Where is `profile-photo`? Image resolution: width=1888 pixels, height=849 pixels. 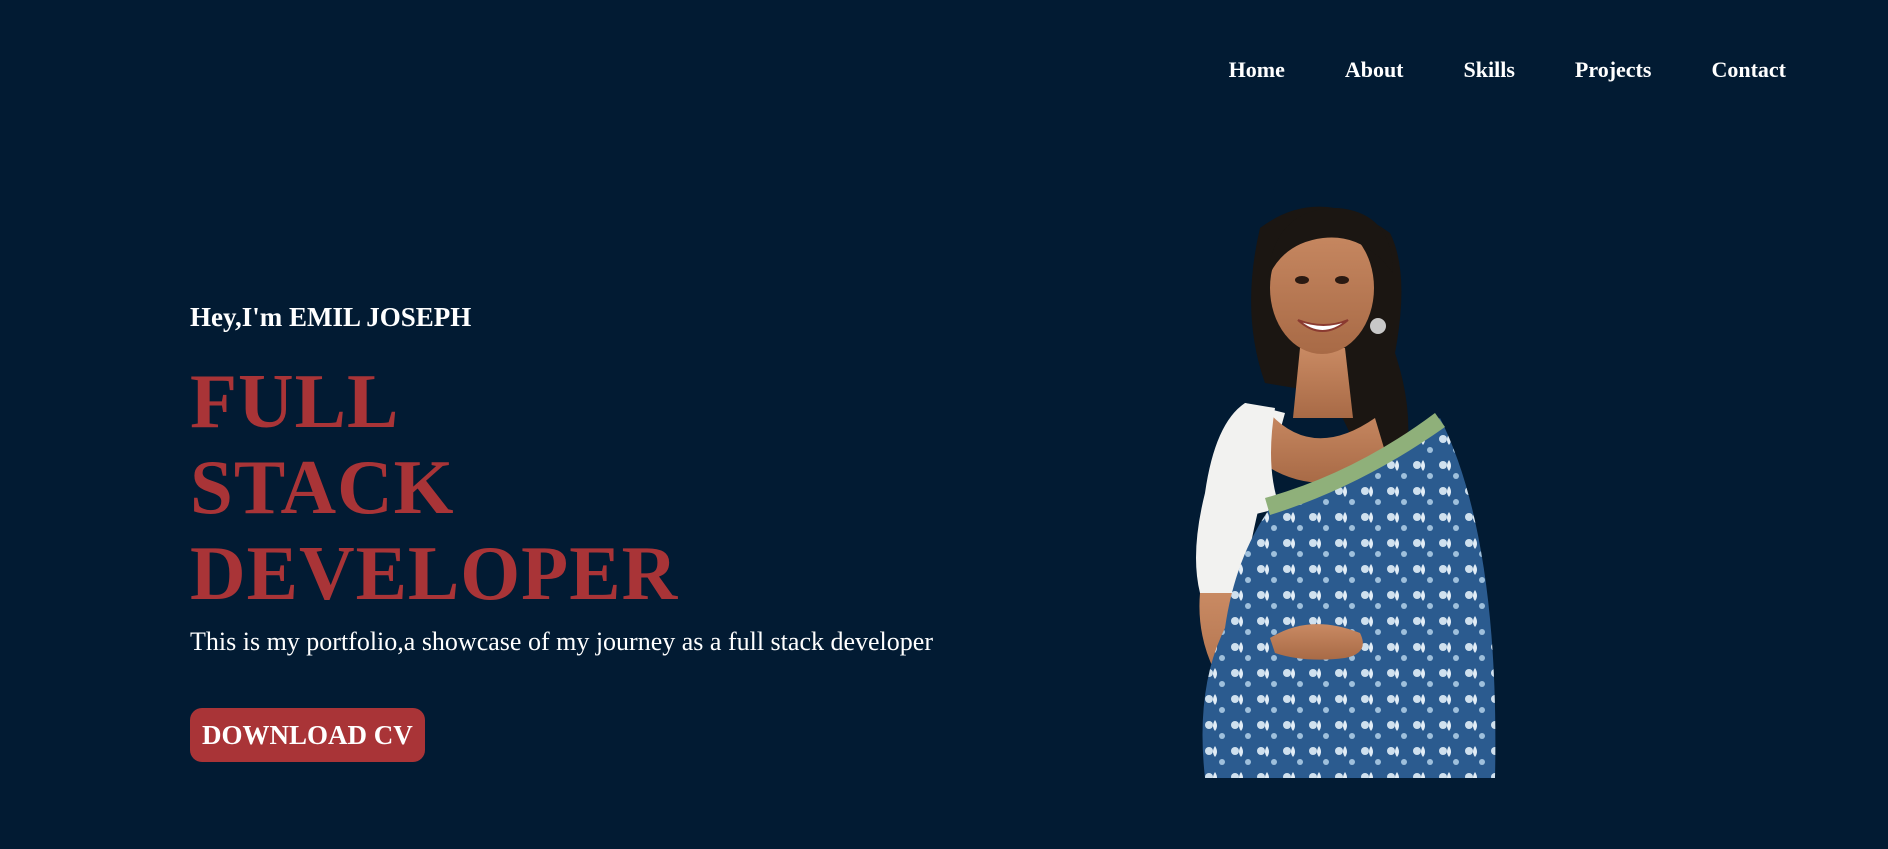 profile-photo is located at coordinates (1346, 492).